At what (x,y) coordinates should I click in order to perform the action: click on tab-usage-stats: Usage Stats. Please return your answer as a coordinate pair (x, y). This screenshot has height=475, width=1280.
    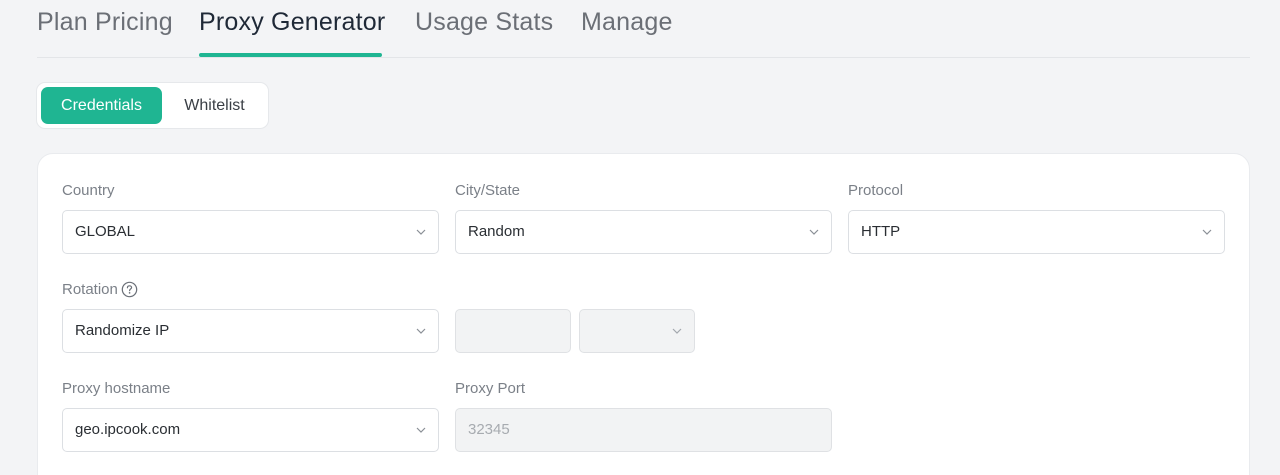
    Looking at the image, I should click on (484, 22).